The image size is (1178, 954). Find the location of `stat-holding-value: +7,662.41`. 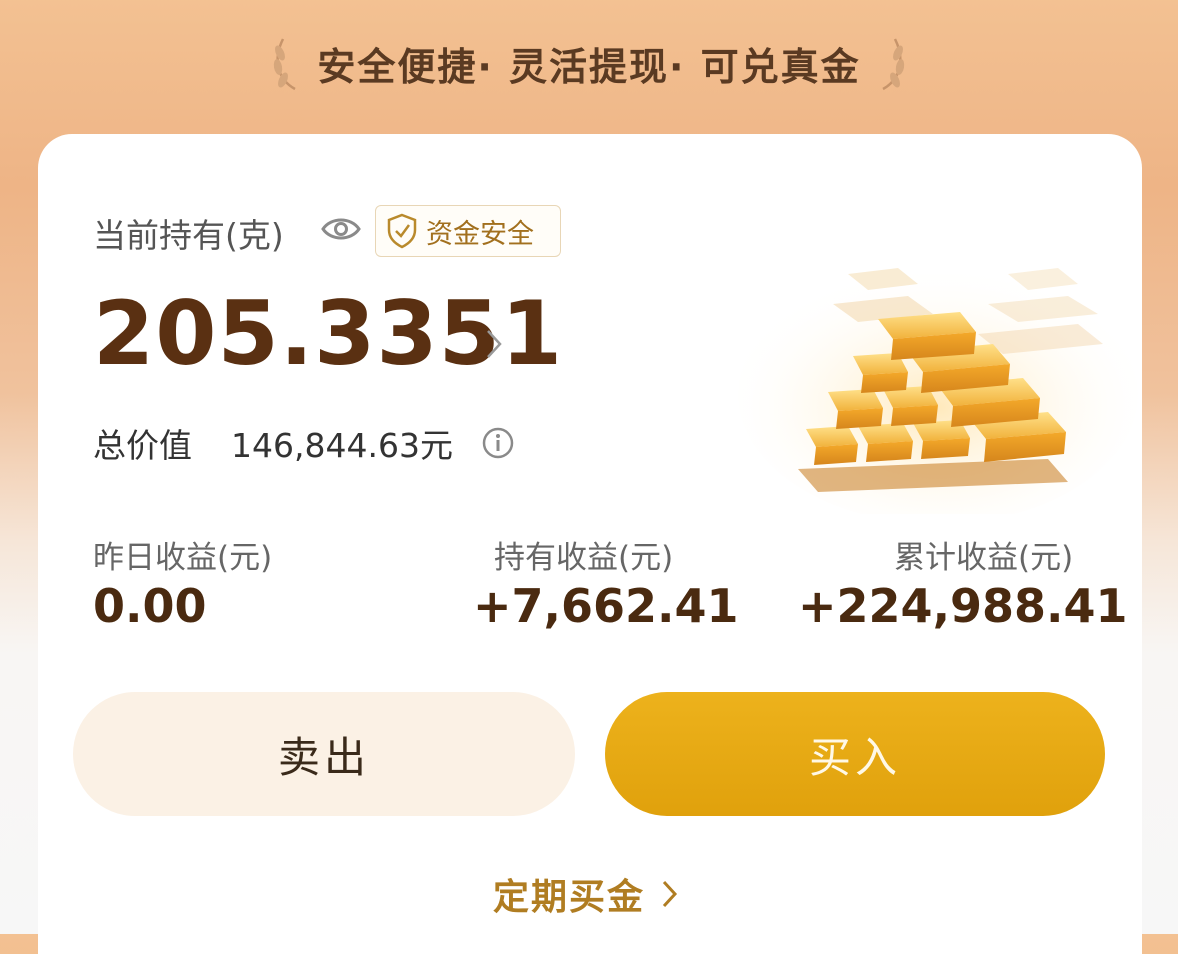

stat-holding-value: +7,662.41 is located at coordinates (606, 606).